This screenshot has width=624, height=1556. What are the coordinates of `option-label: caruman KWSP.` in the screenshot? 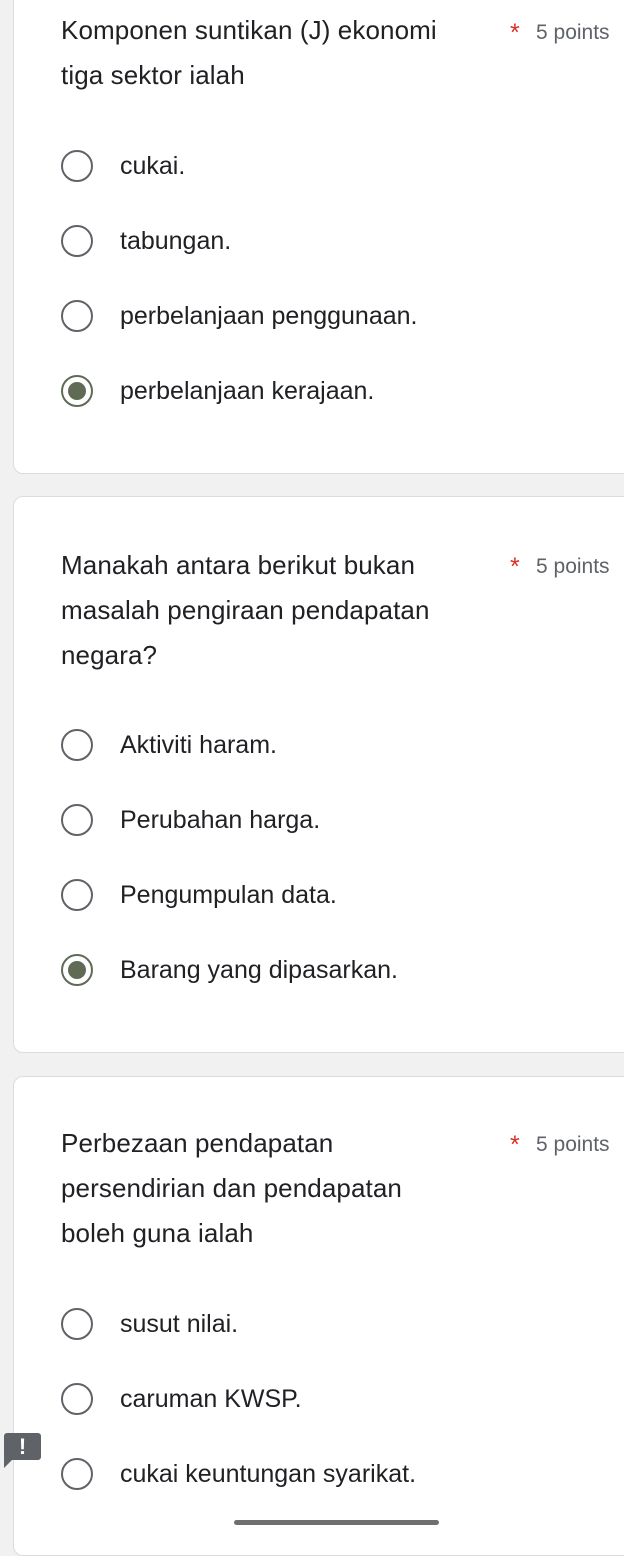 It's located at (211, 1399).